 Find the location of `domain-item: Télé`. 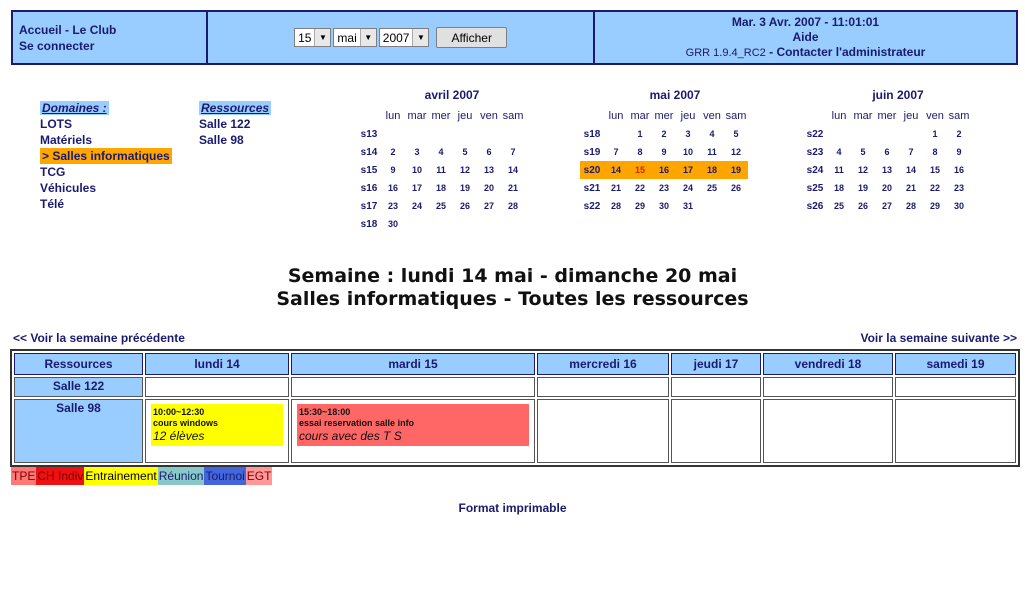

domain-item: Télé is located at coordinates (52, 204).